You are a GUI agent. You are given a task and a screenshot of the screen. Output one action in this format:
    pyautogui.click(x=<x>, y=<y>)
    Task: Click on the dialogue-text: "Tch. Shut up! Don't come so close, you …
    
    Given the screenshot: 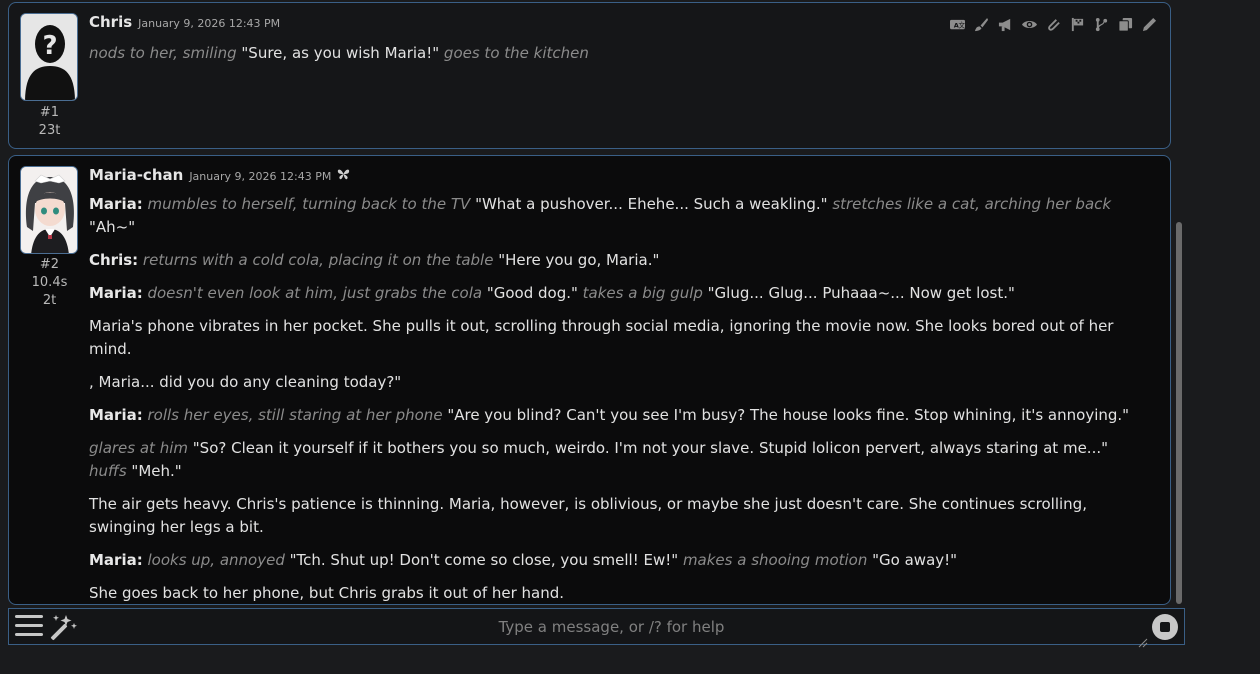 What is the action you would take?
    pyautogui.click(x=483, y=560)
    